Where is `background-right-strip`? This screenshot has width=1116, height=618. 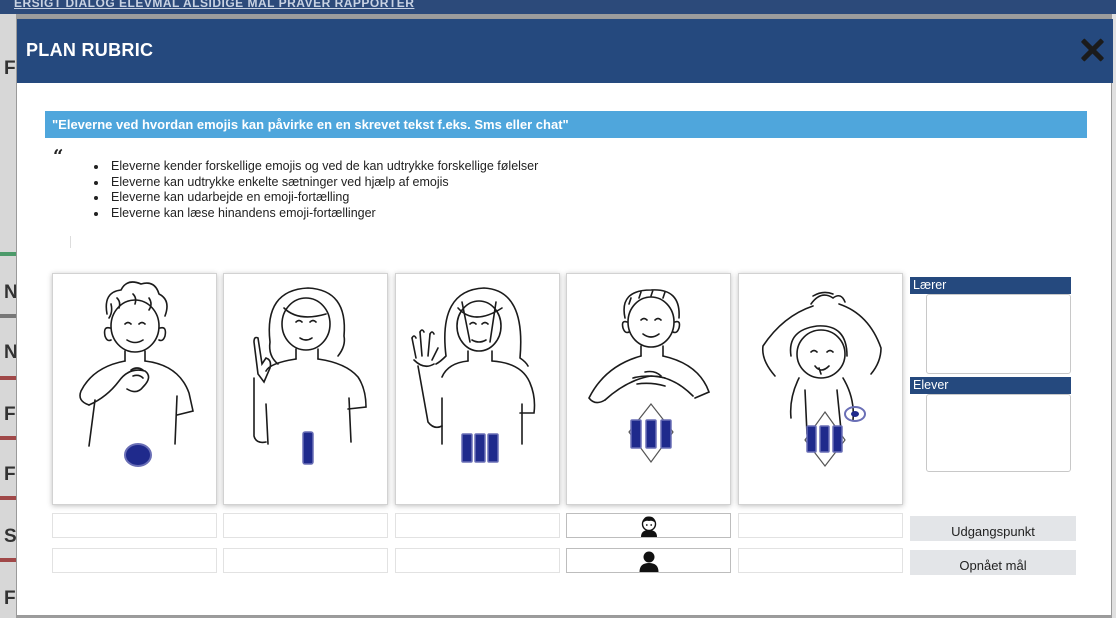
background-right-strip is located at coordinates (1114, 316).